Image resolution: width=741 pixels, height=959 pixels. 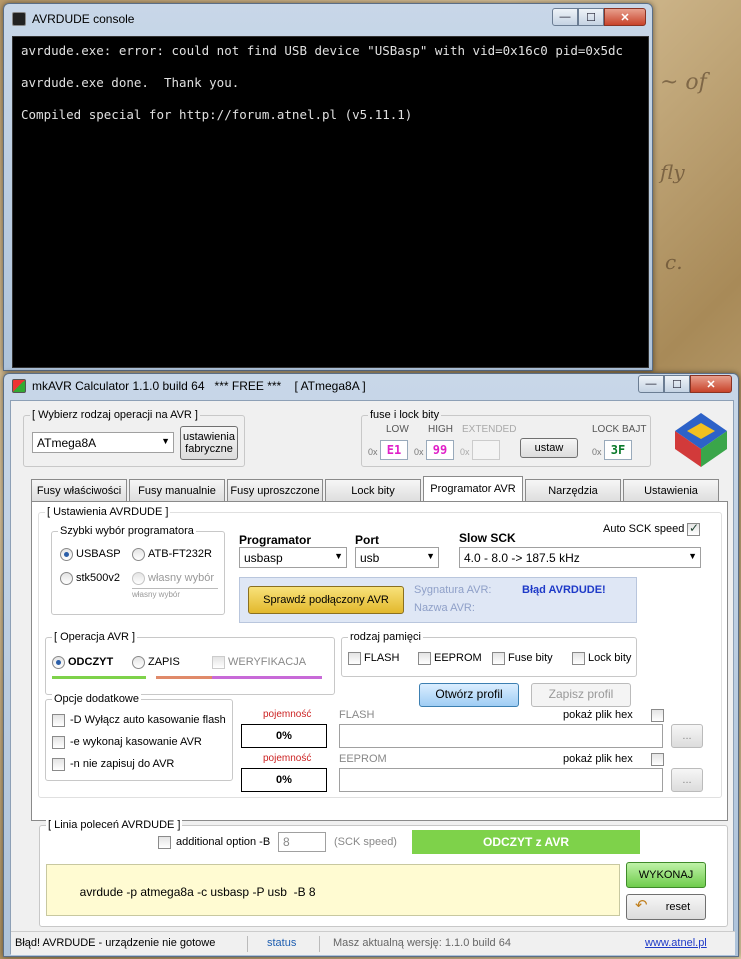 I want to click on eeprom-path-label: EEPROM, so click(x=363, y=759).